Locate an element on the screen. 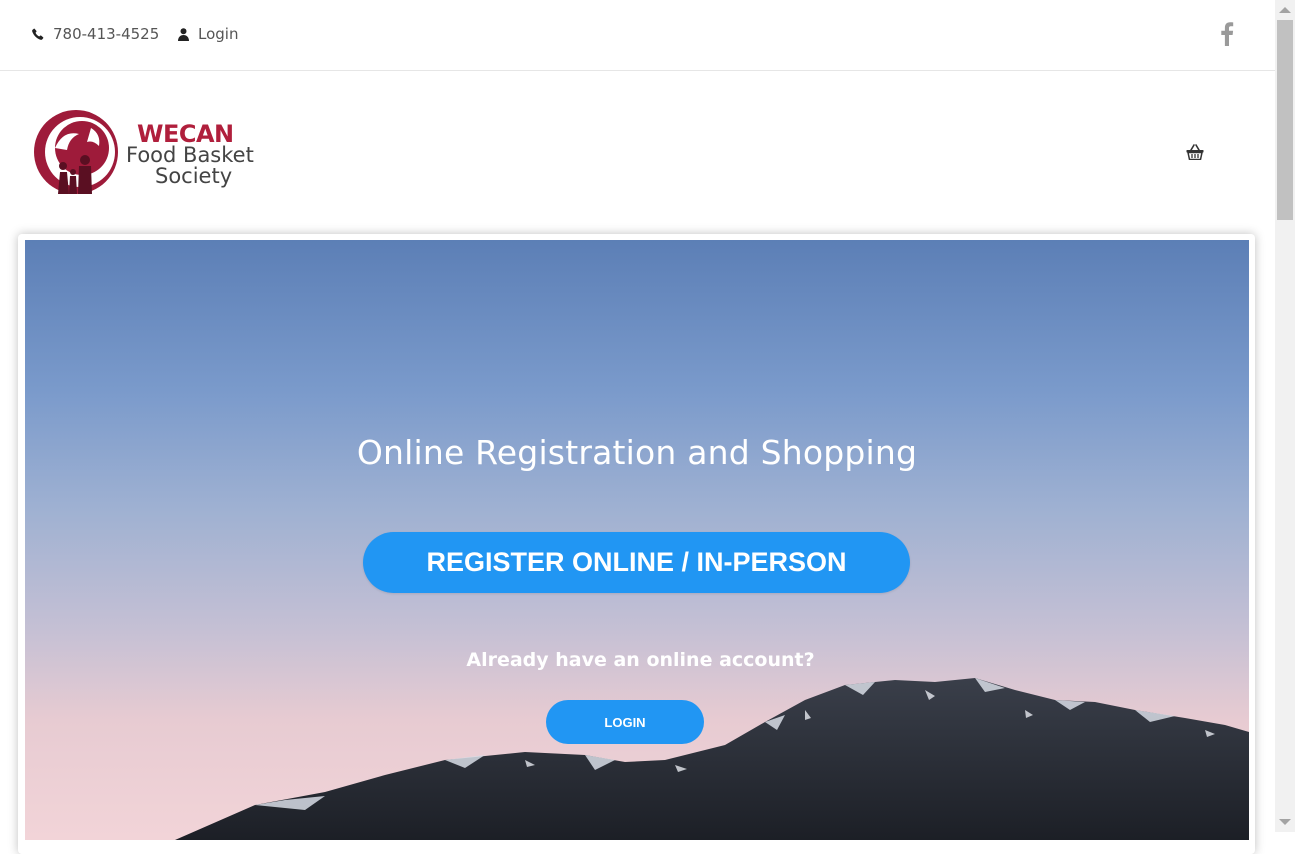  login-button: LOGIN is located at coordinates (625, 722).